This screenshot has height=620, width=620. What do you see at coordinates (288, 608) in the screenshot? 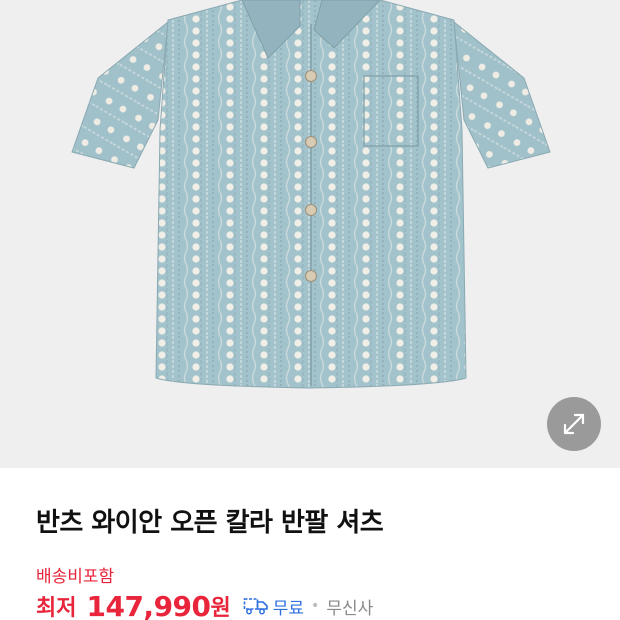
I see `free-delivery-label: 무료` at bounding box center [288, 608].